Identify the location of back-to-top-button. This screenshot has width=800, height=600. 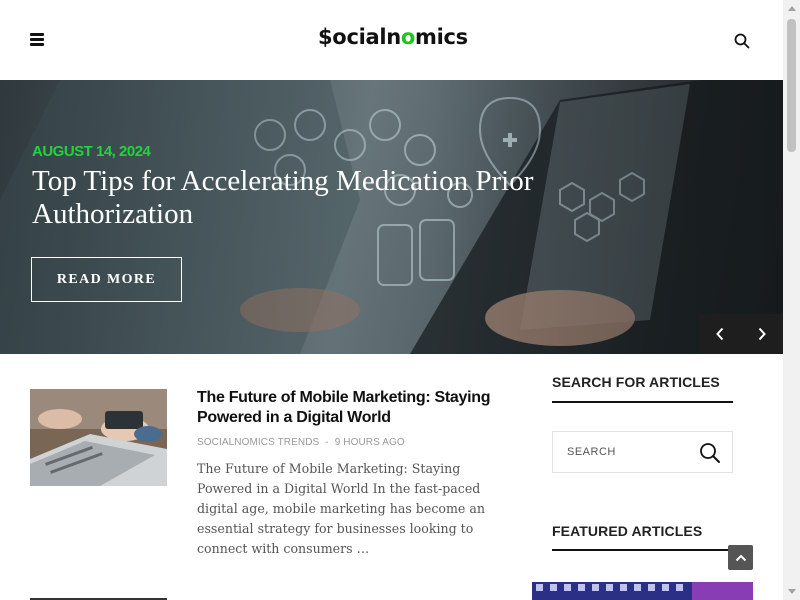
(740, 557).